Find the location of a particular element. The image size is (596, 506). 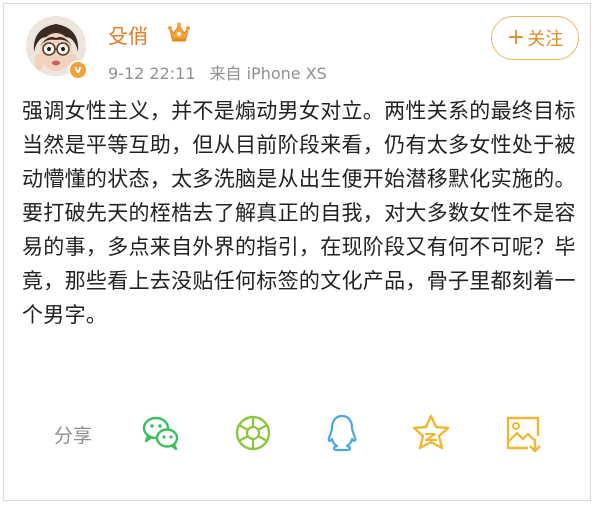

wechat-moments-icon is located at coordinates (253, 433).